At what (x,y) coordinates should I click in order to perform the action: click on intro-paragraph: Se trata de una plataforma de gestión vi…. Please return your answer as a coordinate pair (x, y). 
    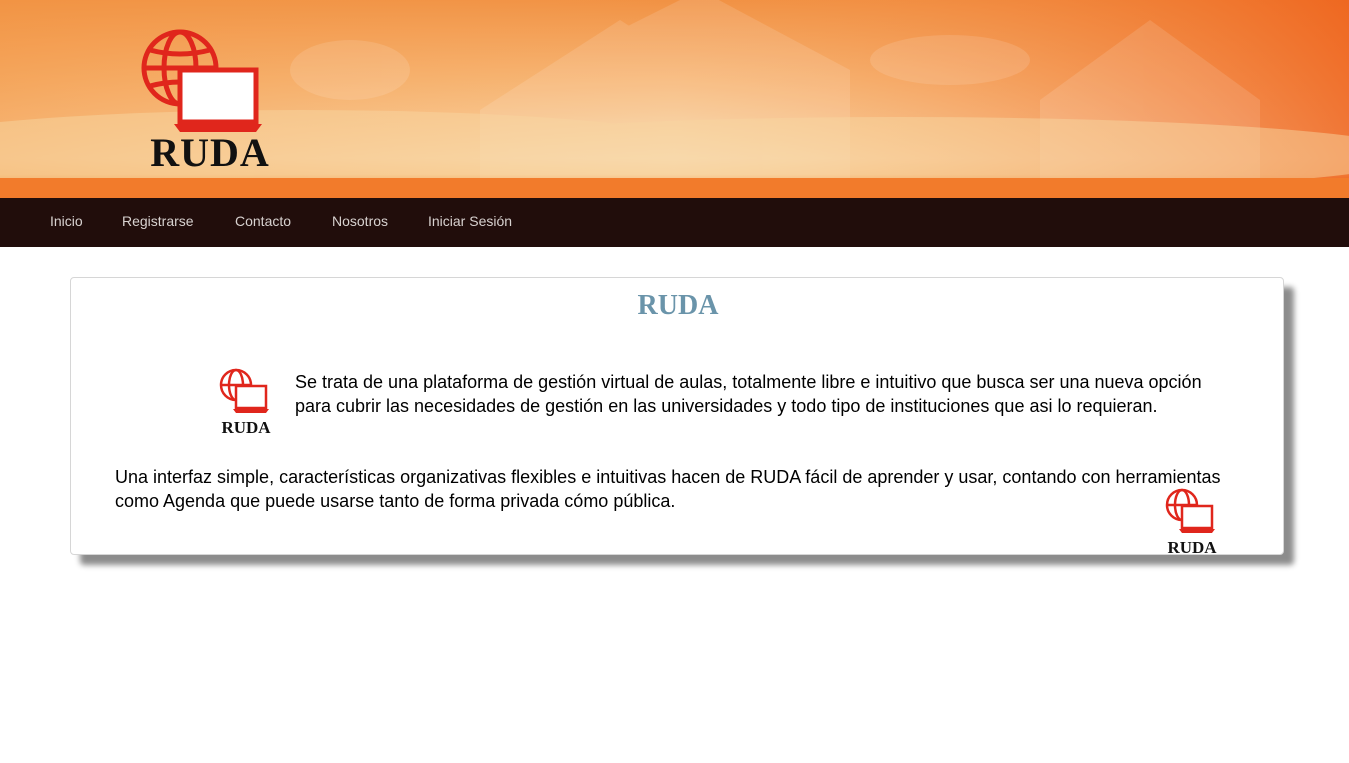
    Looking at the image, I should click on (748, 394).